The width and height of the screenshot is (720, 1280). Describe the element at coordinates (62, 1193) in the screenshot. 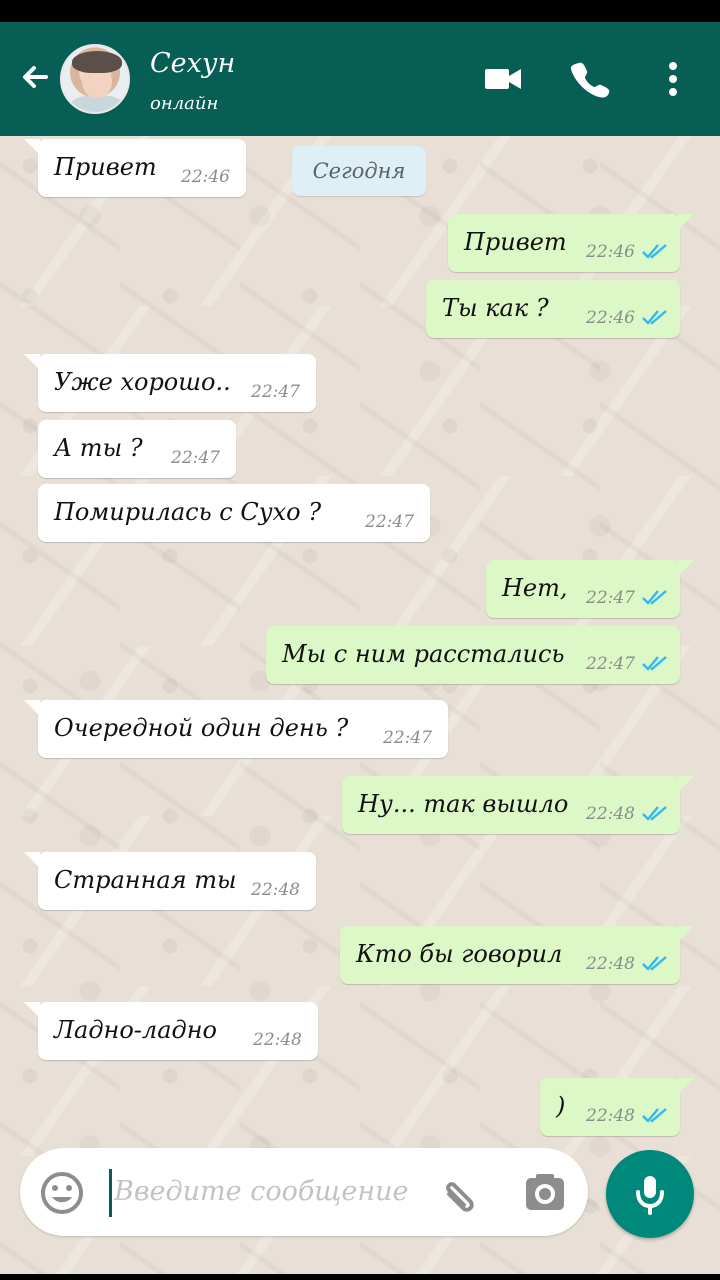

I see `emoji-icon` at that location.